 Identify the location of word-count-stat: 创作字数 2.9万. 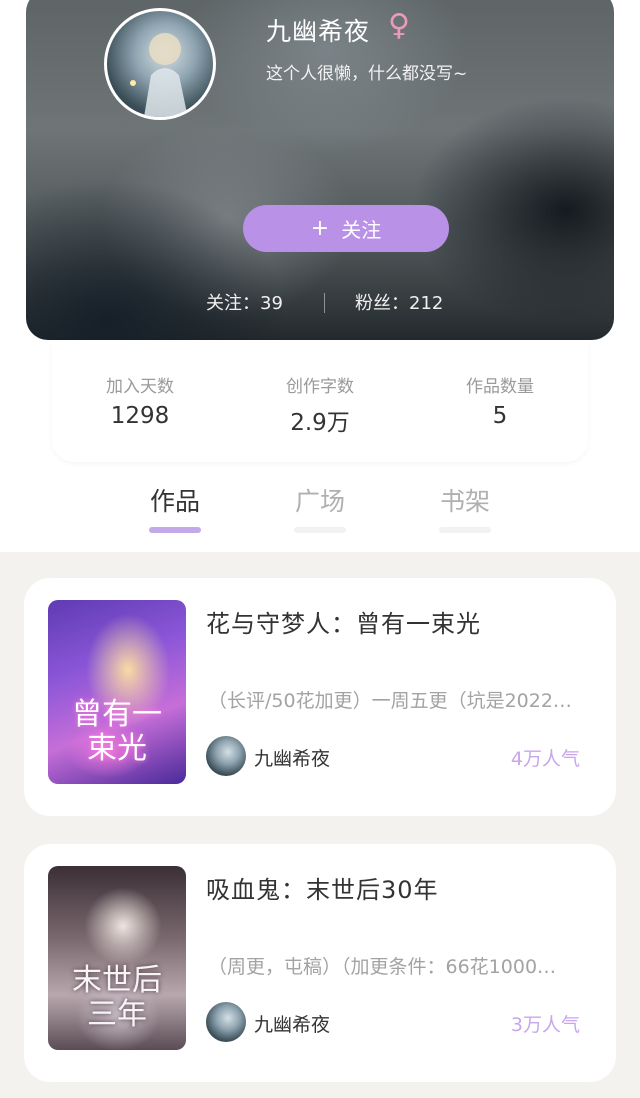
(320, 404).